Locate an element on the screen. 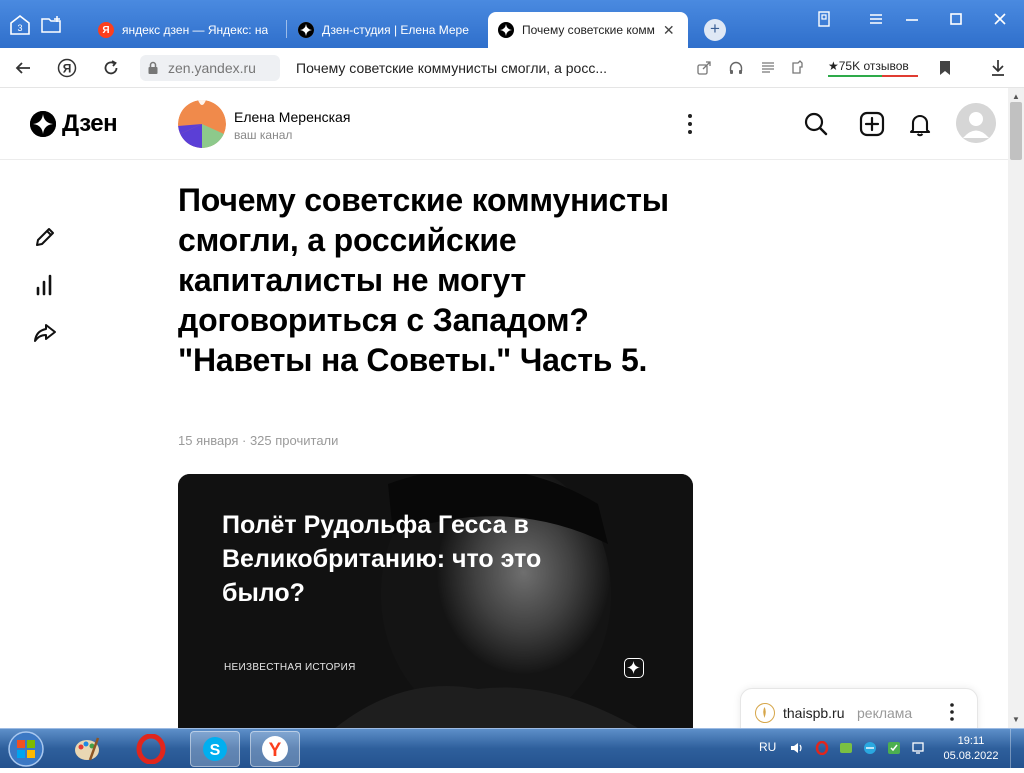 The image size is (1024, 773). notifications-bell-icon is located at coordinates (920, 124).